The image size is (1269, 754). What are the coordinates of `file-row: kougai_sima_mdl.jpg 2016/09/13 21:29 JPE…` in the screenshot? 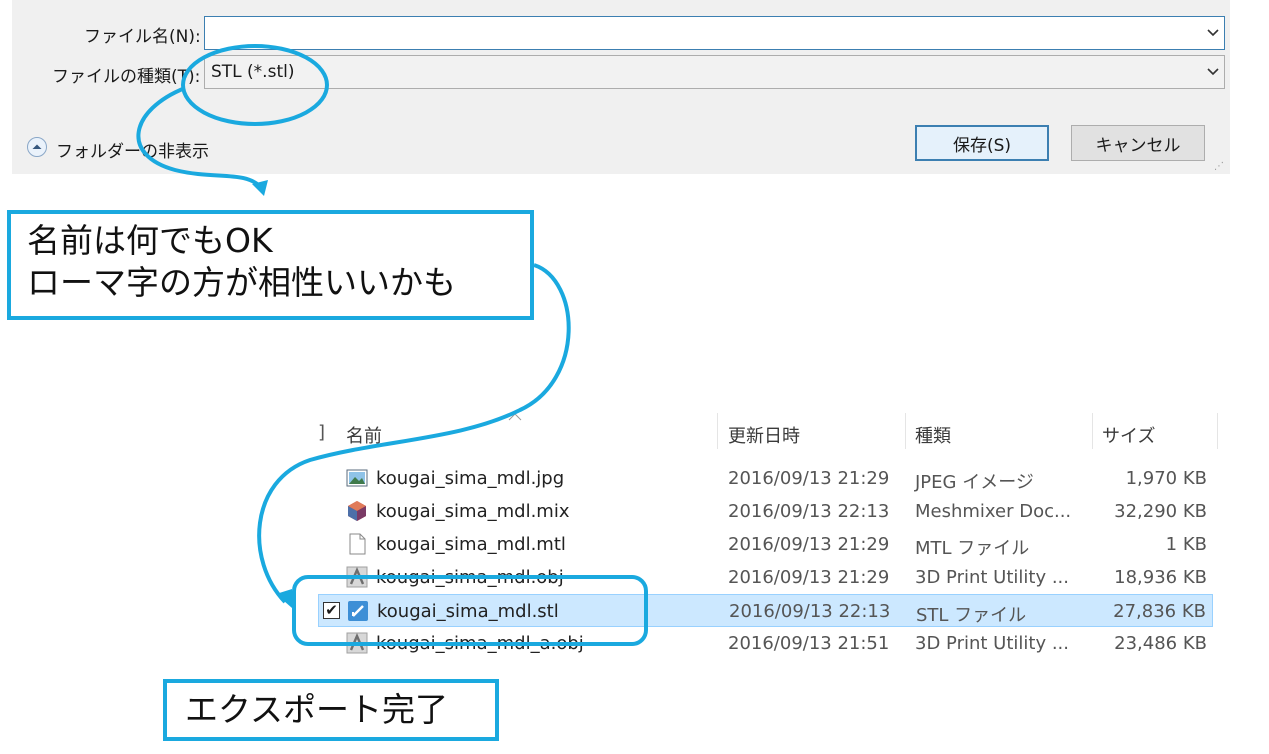 It's located at (765, 478).